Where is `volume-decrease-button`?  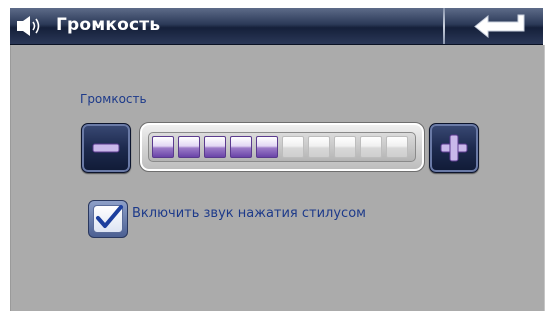
volume-decrease-button is located at coordinates (106, 148).